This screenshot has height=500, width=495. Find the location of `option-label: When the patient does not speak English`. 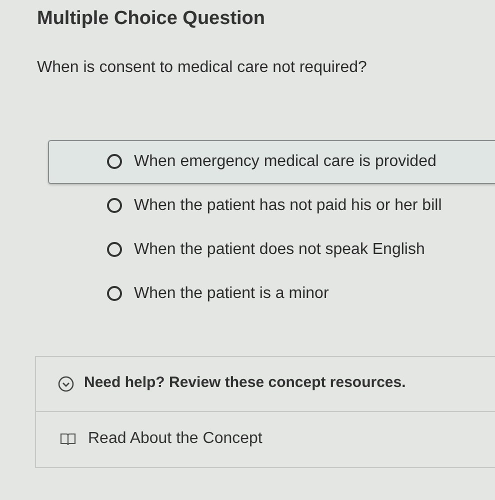

option-label: When the patient does not speak English is located at coordinates (279, 250).